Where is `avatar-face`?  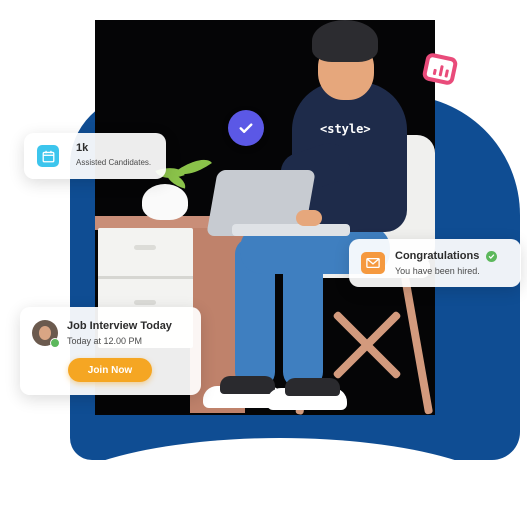 avatar-face is located at coordinates (45, 333).